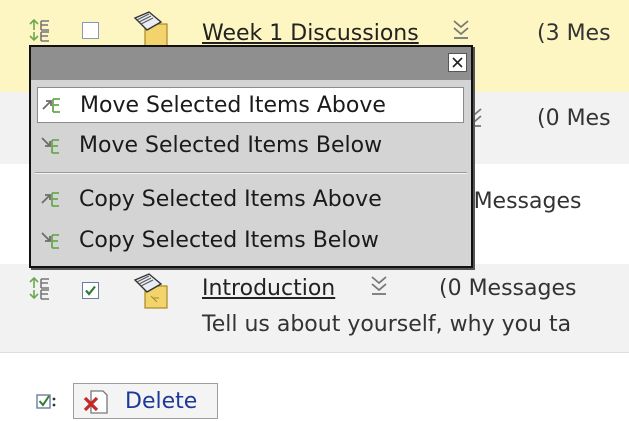 The height and width of the screenshot is (421, 629). What do you see at coordinates (231, 145) in the screenshot?
I see `menu-item-label: Move Selected Items Below` at bounding box center [231, 145].